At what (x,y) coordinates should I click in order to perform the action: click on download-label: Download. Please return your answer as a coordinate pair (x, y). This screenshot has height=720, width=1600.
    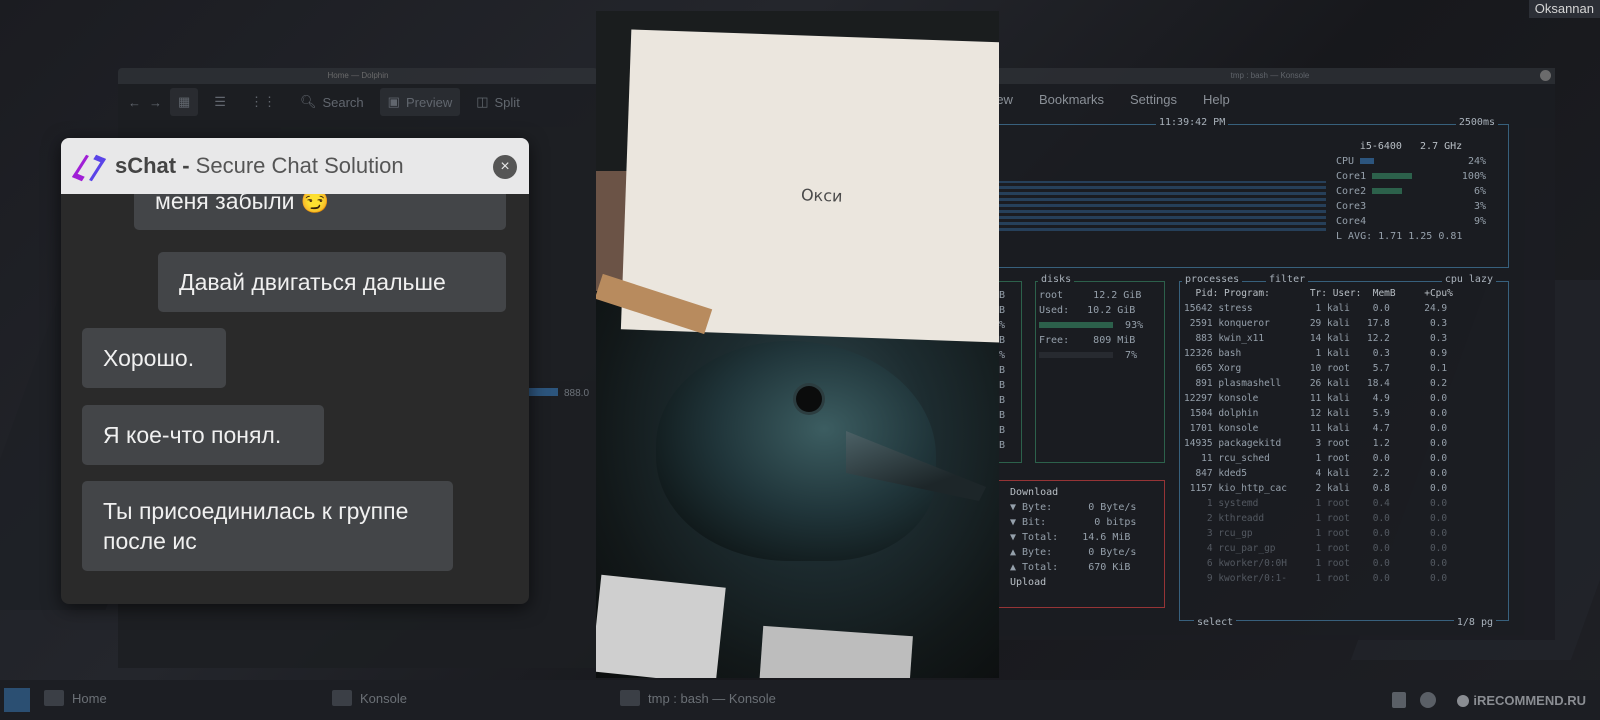
    Looking at the image, I should click on (1034, 492).